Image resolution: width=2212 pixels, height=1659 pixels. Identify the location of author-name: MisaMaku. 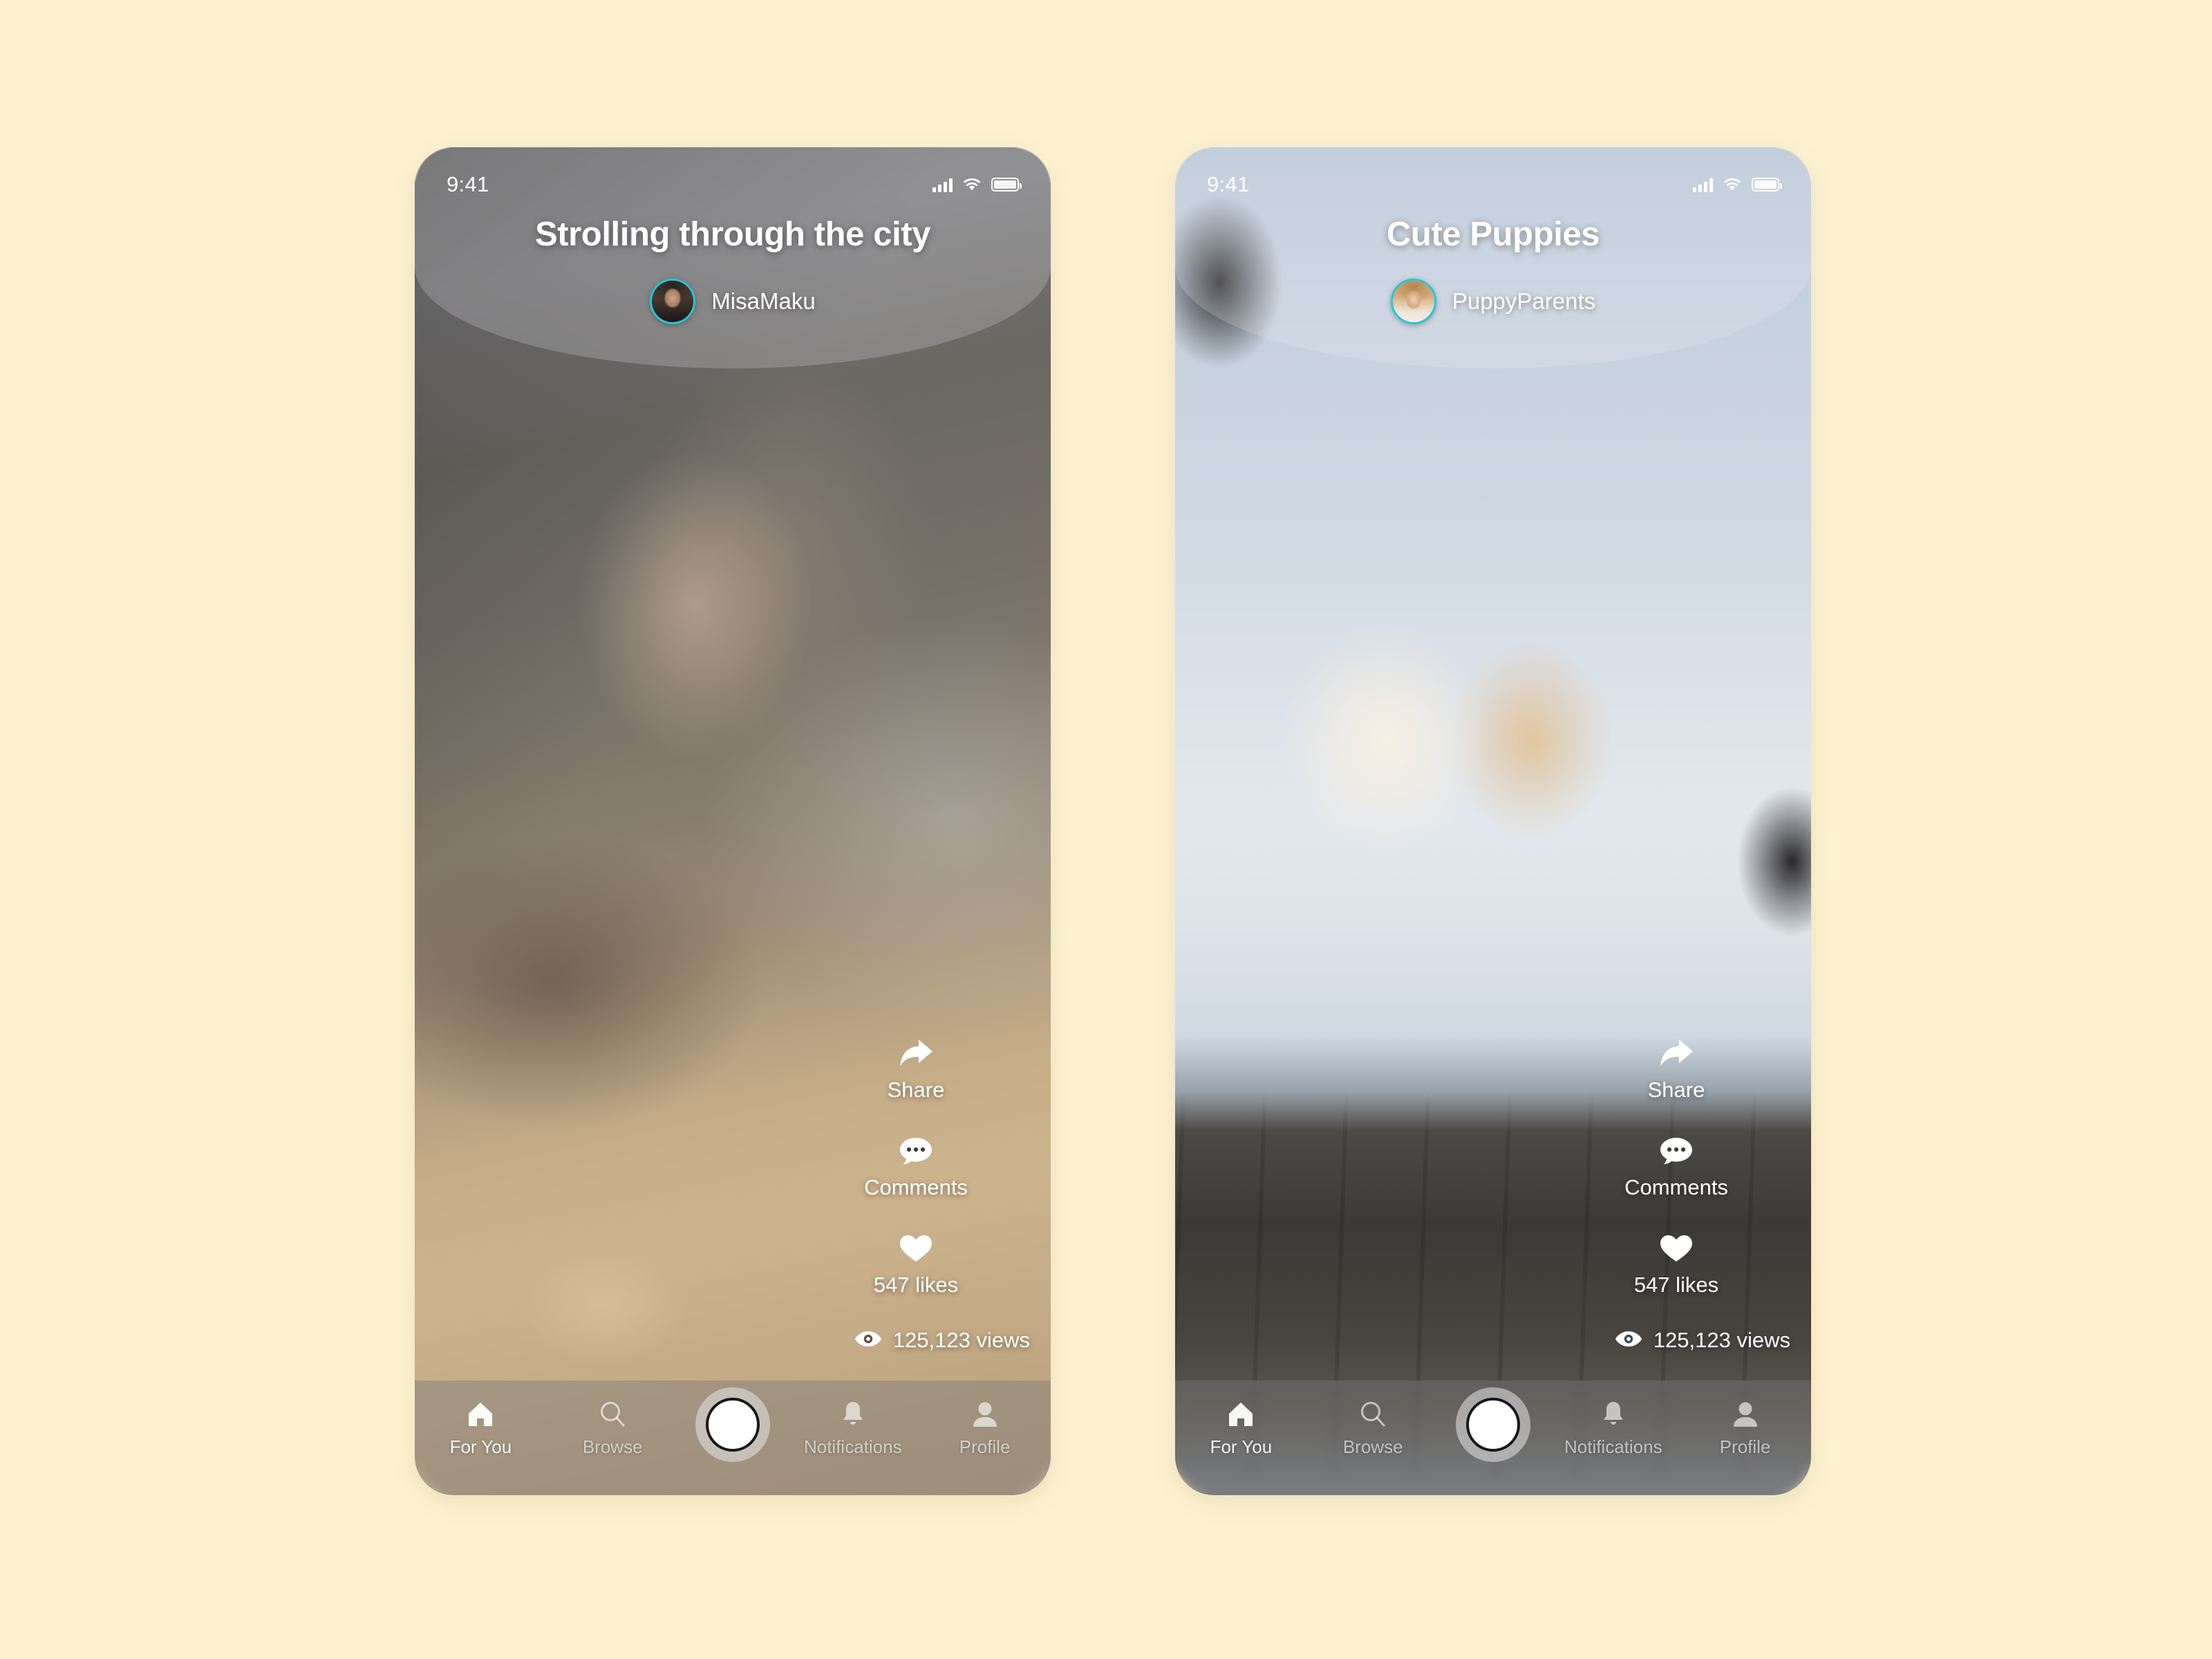
(763, 301).